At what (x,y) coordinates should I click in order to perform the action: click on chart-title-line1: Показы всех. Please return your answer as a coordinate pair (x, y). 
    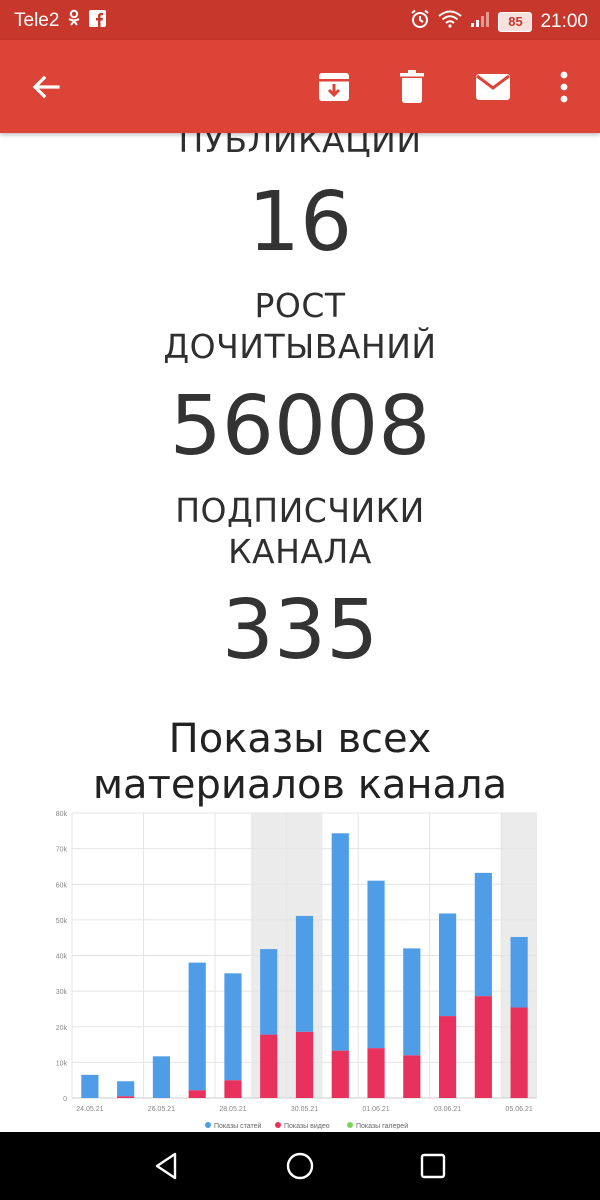
    Looking at the image, I should click on (300, 739).